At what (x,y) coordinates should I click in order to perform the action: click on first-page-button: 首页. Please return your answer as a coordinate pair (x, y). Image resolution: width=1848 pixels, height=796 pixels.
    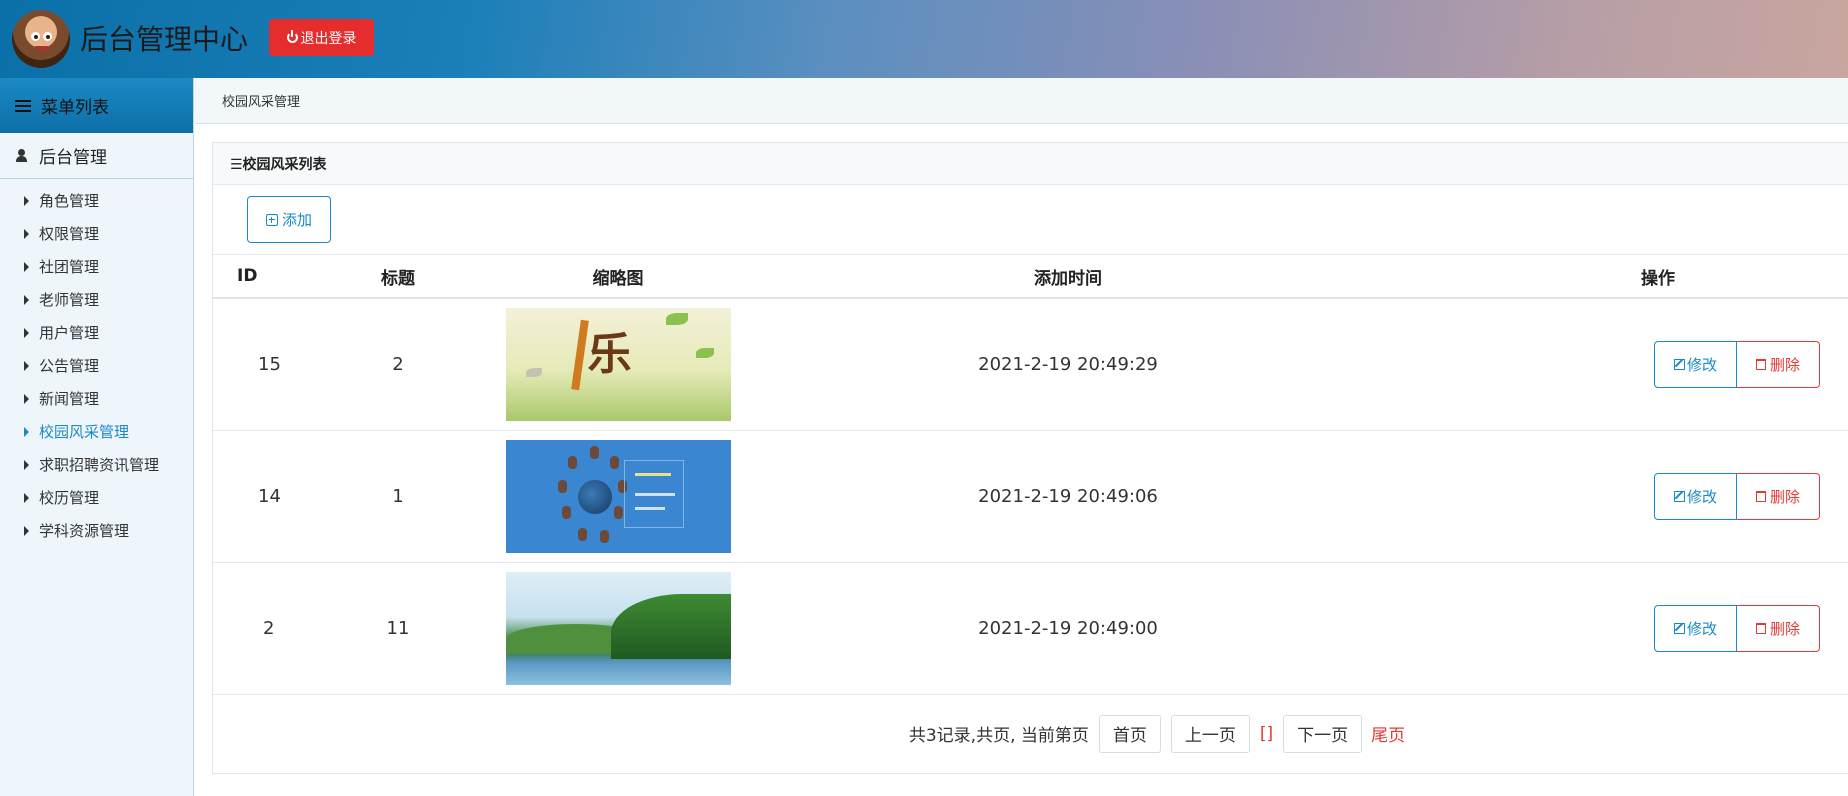
    Looking at the image, I should click on (1129, 733).